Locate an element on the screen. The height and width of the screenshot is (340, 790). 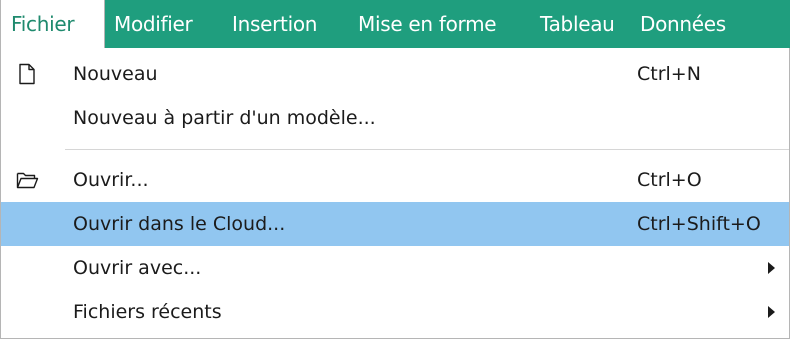
menu-item-shortcut: Ctrl+O is located at coordinates (669, 180).